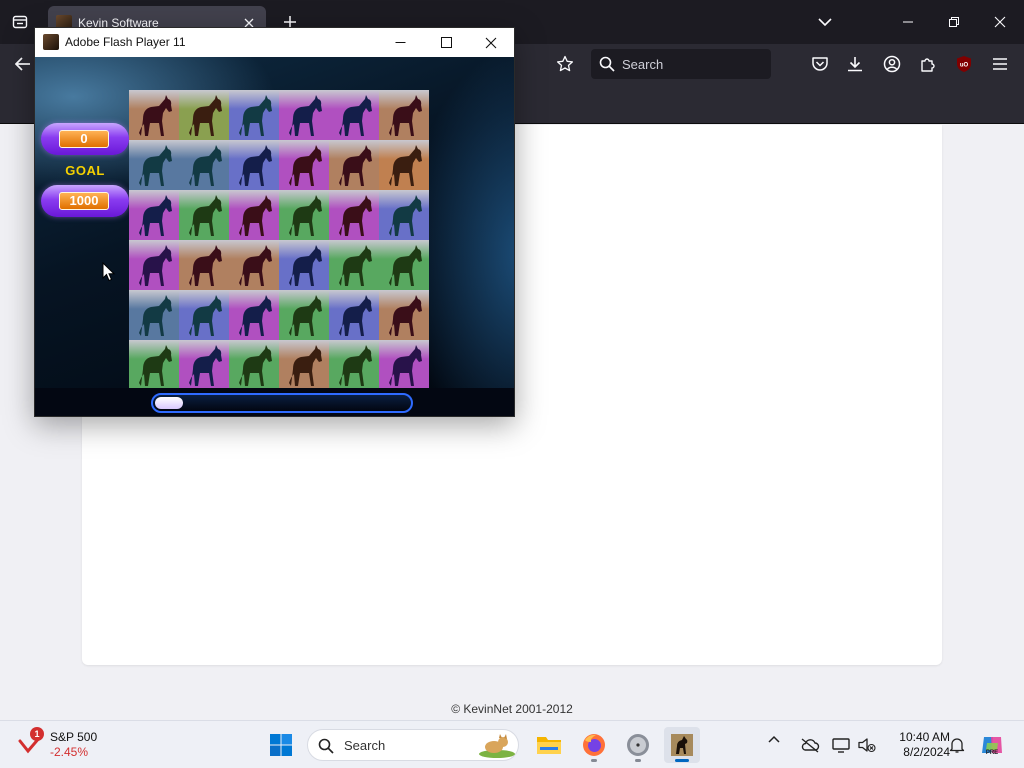 Image resolution: width=1024 pixels, height=768 pixels. Describe the element at coordinates (413, 745) in the screenshot. I see `taskbar-search: Search` at that location.